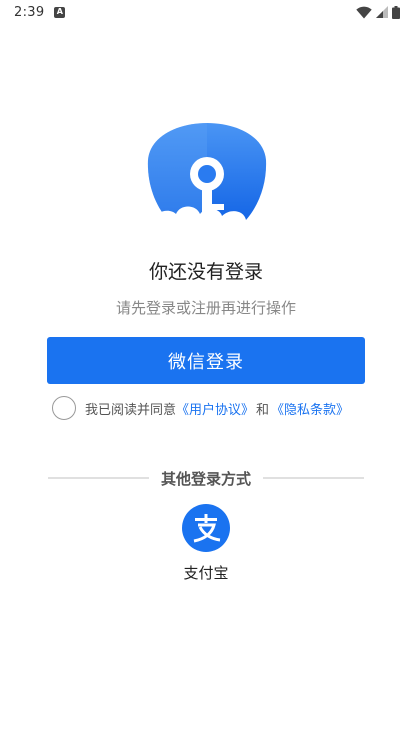 This screenshot has height=732, width=412. Describe the element at coordinates (215, 408) in the screenshot. I see `user-agreement-link: 《用户协议》` at that location.